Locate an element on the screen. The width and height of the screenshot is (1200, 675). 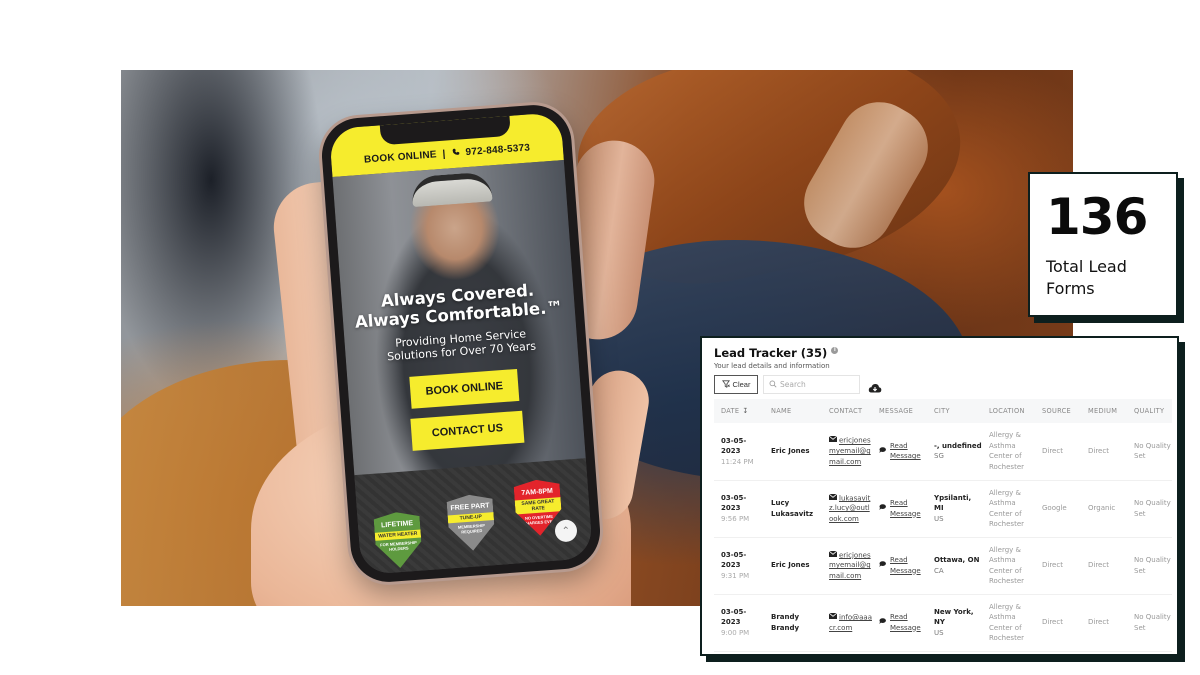
column-header-quality: QUALITY is located at coordinates (1149, 411).